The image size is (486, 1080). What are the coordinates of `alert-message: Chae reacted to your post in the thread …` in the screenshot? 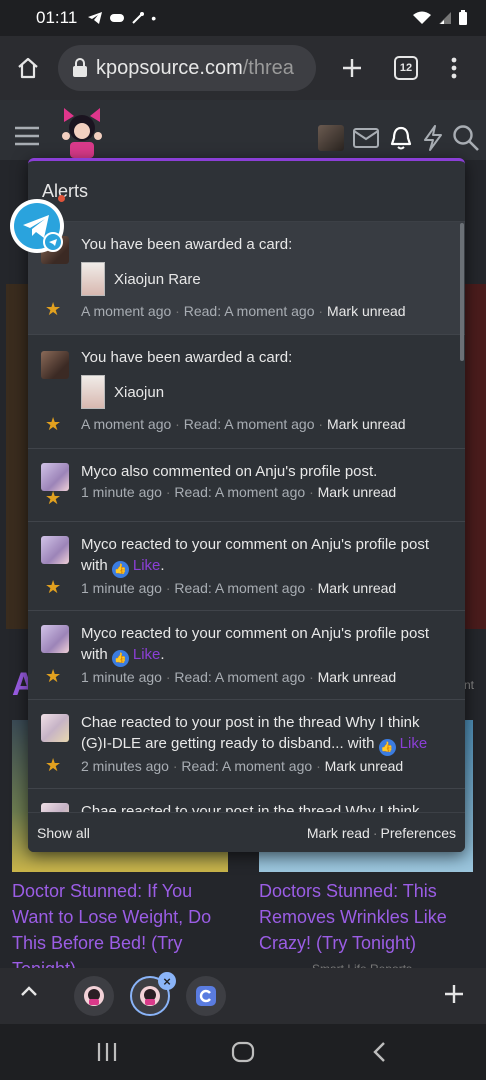 It's located at (250, 733).